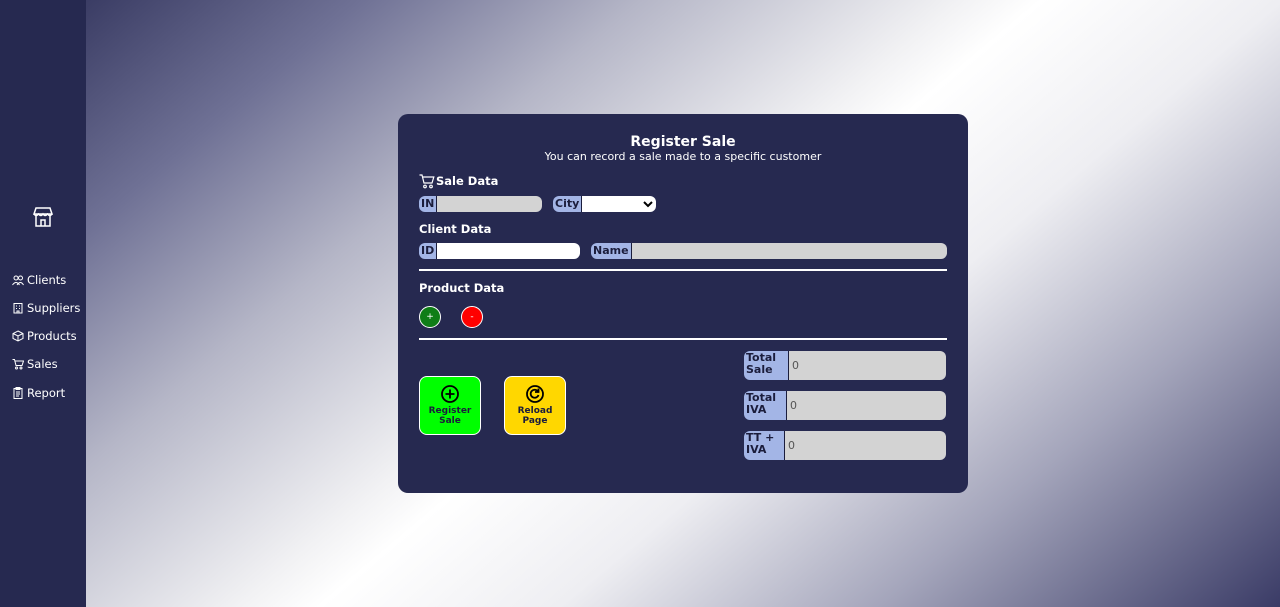 This screenshot has width=1280, height=607. I want to click on city-label: City, so click(568, 204).